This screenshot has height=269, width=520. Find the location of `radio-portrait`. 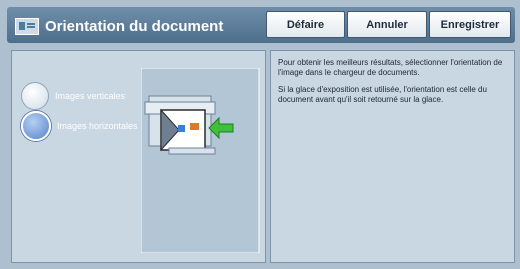

radio-portrait is located at coordinates (35, 96).